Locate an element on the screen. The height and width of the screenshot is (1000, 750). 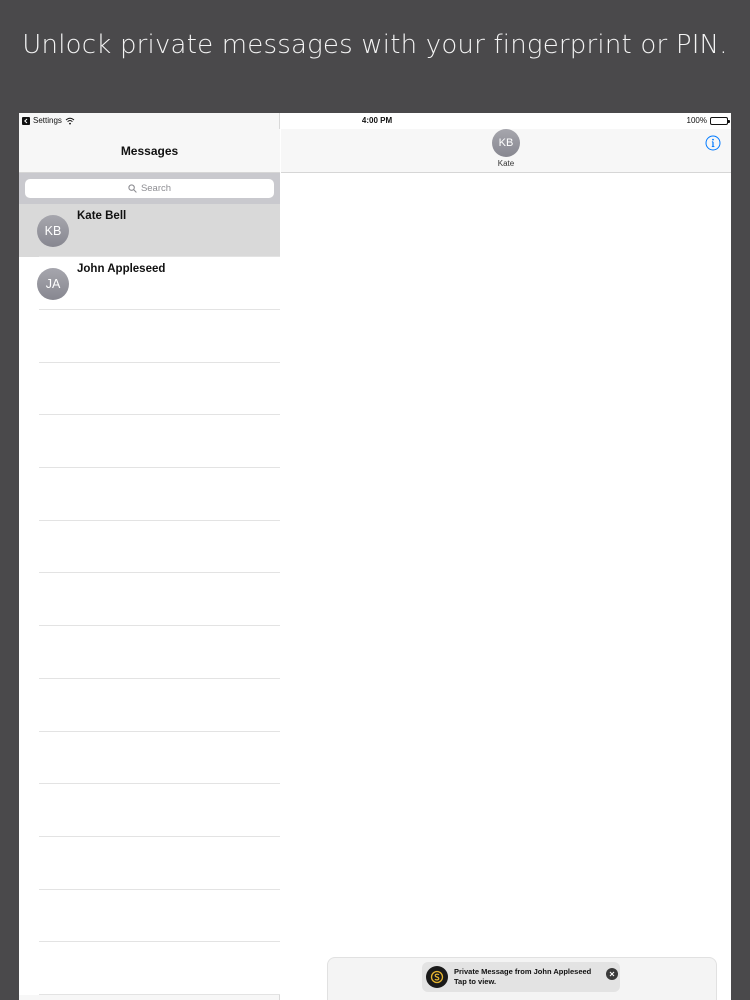
search-placeholder: Search is located at coordinates (156, 188).